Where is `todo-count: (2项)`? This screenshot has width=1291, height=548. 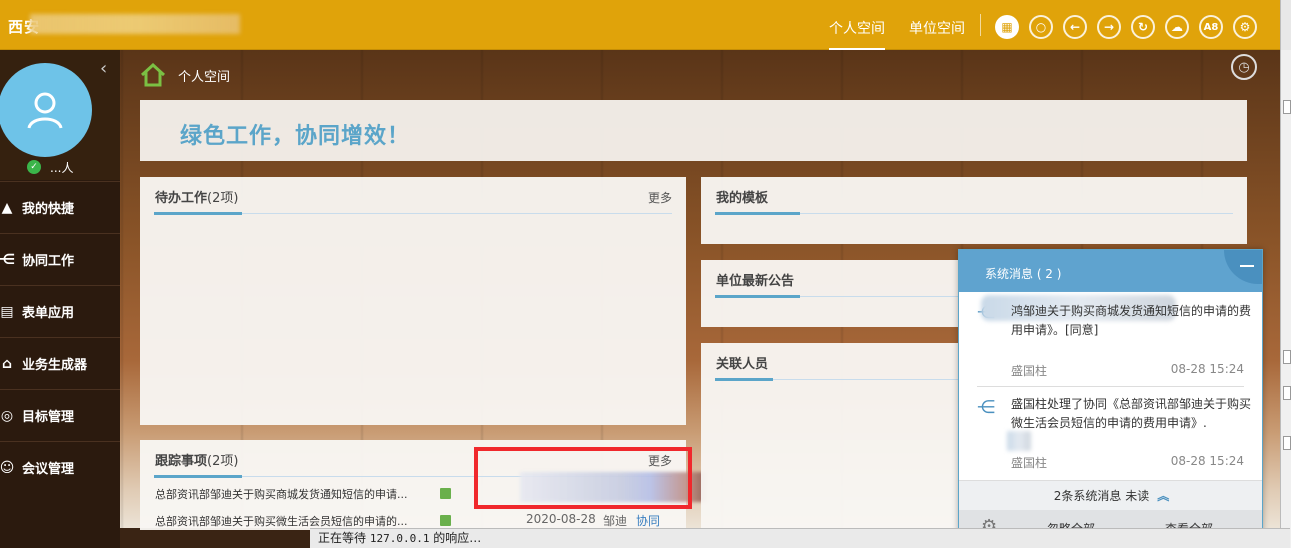 todo-count: (2项) is located at coordinates (223, 198).